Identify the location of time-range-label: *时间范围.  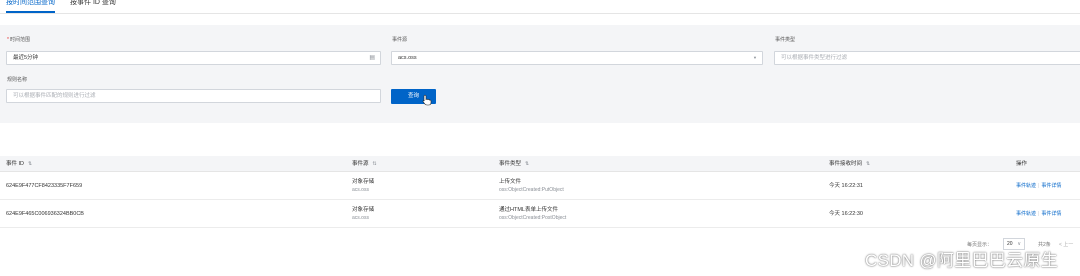
(18, 40).